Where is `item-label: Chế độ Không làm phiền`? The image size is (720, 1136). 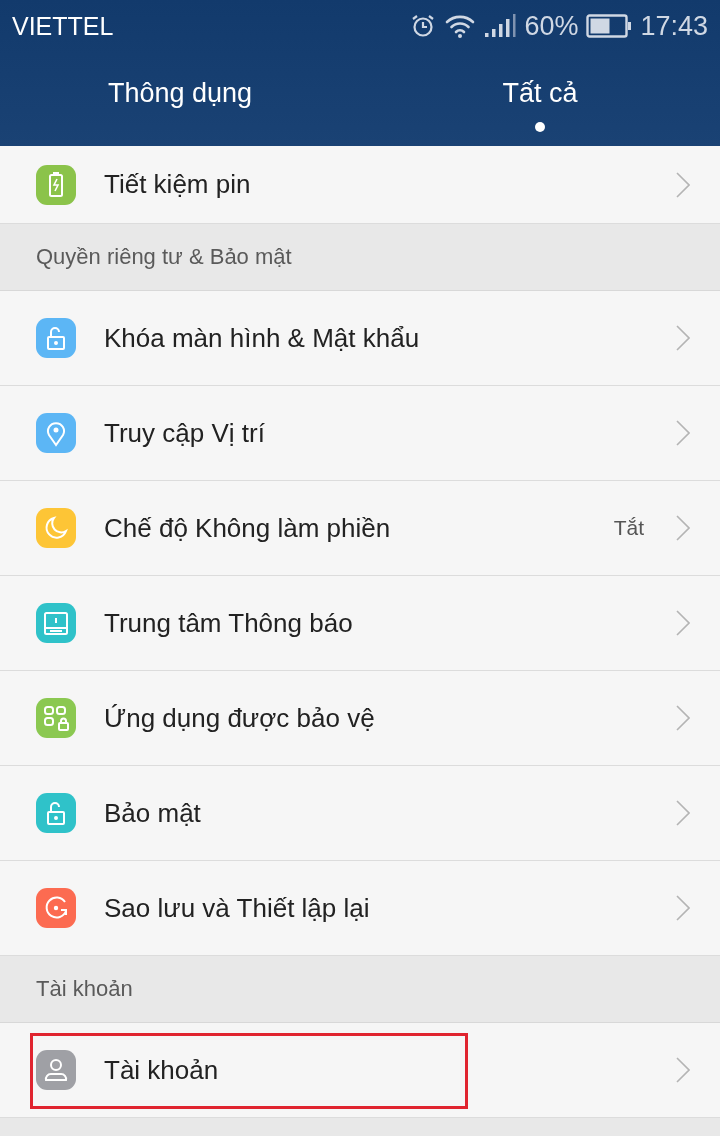
item-label: Chế độ Không làm phiền is located at coordinates (248, 528).